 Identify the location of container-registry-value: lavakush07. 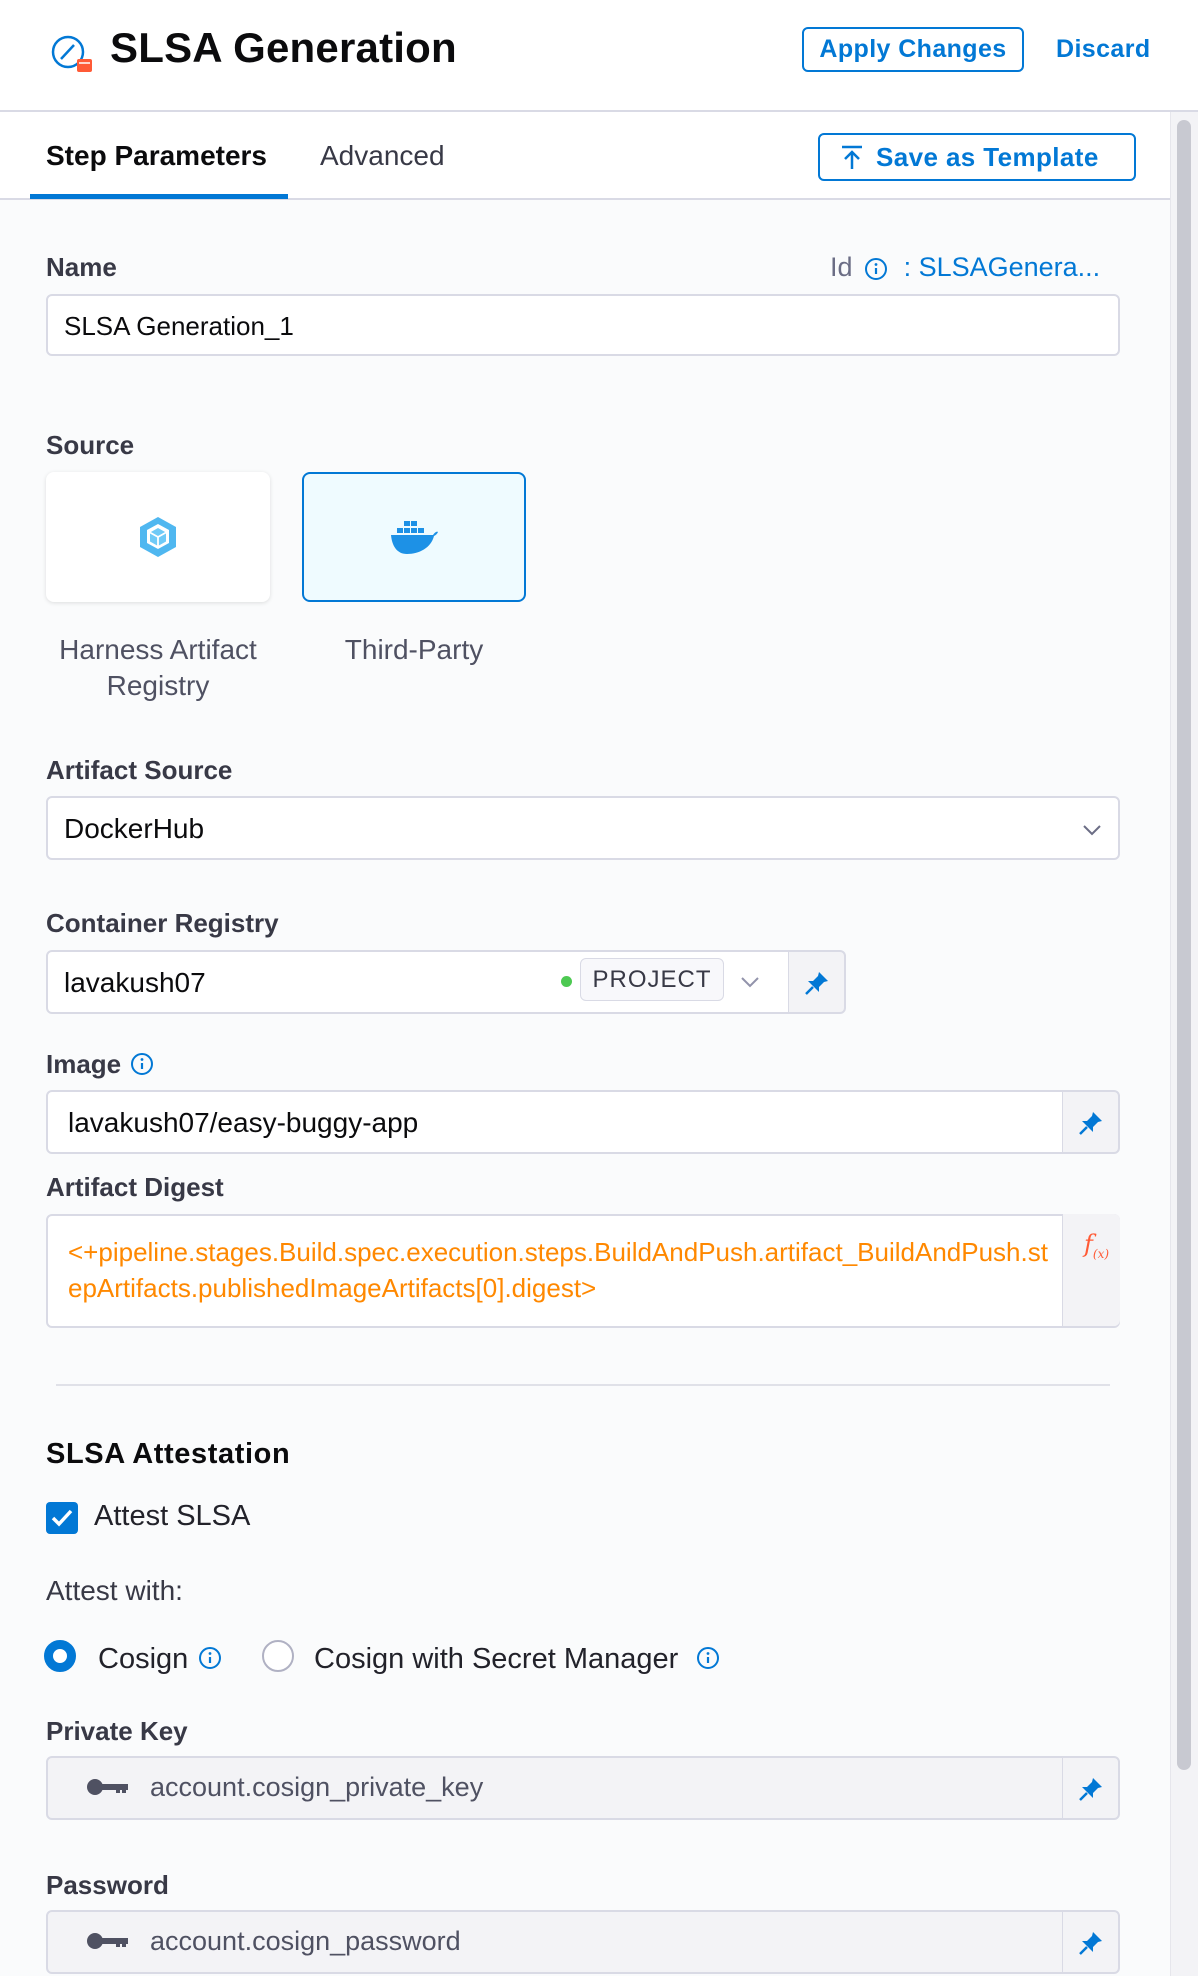
(135, 982).